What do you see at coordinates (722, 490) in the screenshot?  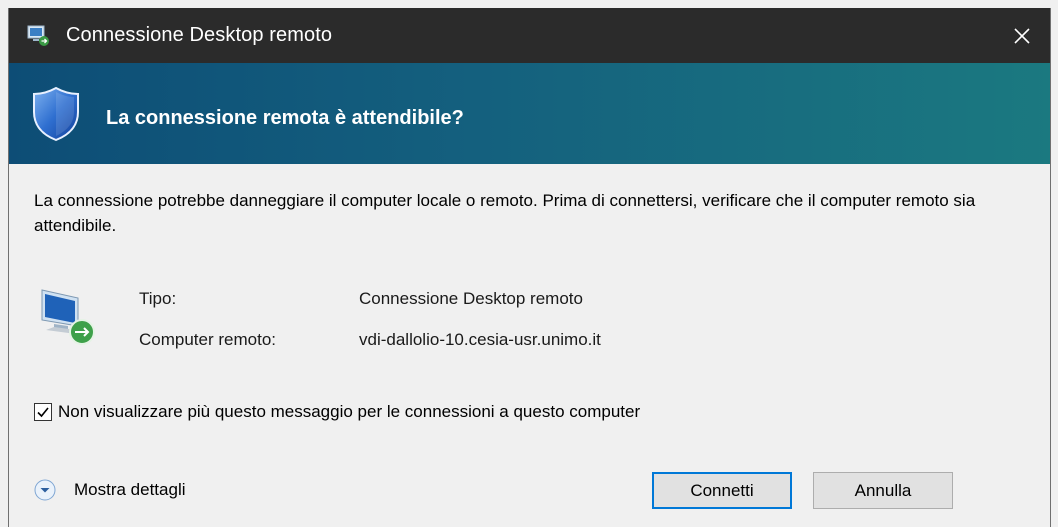 I see `connect-button: Connetti` at bounding box center [722, 490].